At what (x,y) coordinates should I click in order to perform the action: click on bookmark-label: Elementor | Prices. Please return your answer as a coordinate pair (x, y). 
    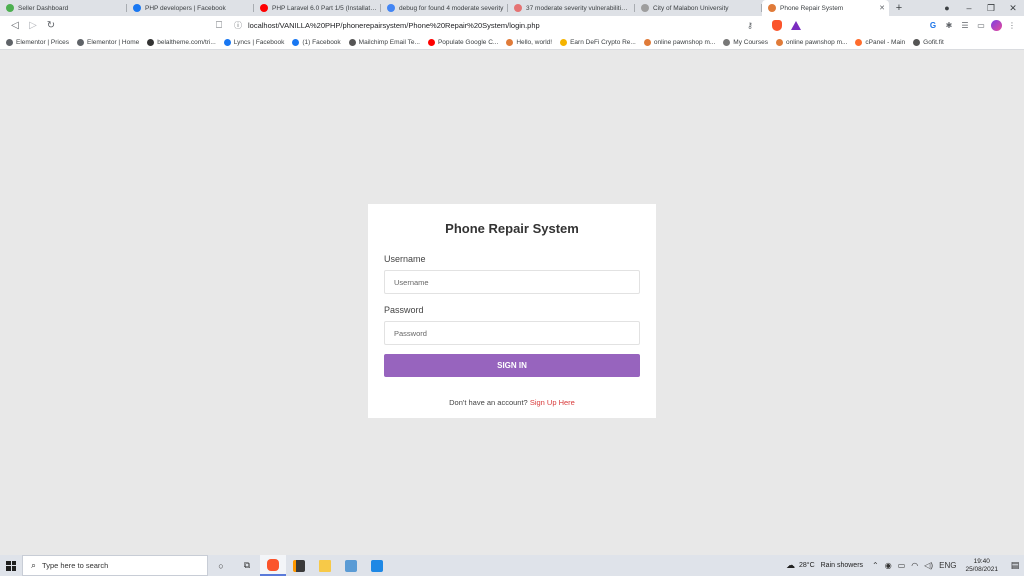
    Looking at the image, I should click on (42, 42).